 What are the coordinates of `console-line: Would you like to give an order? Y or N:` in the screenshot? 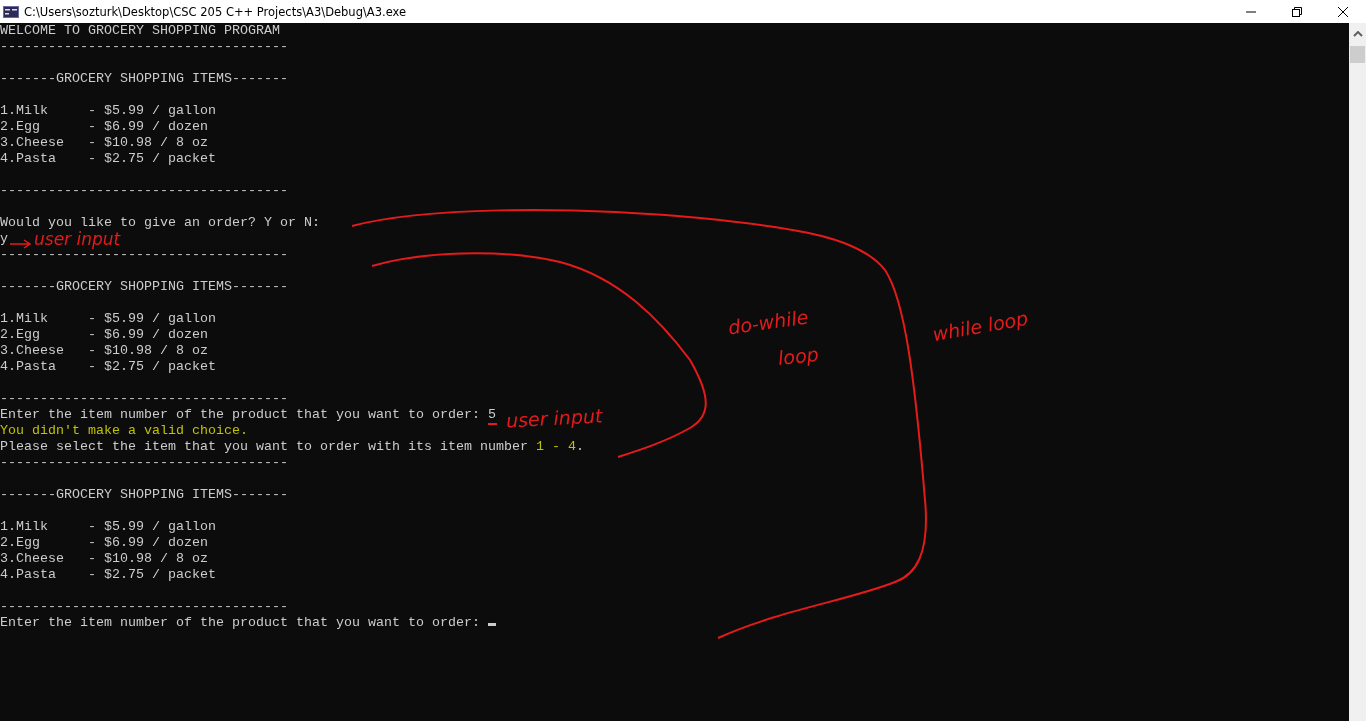 It's located at (160, 223).